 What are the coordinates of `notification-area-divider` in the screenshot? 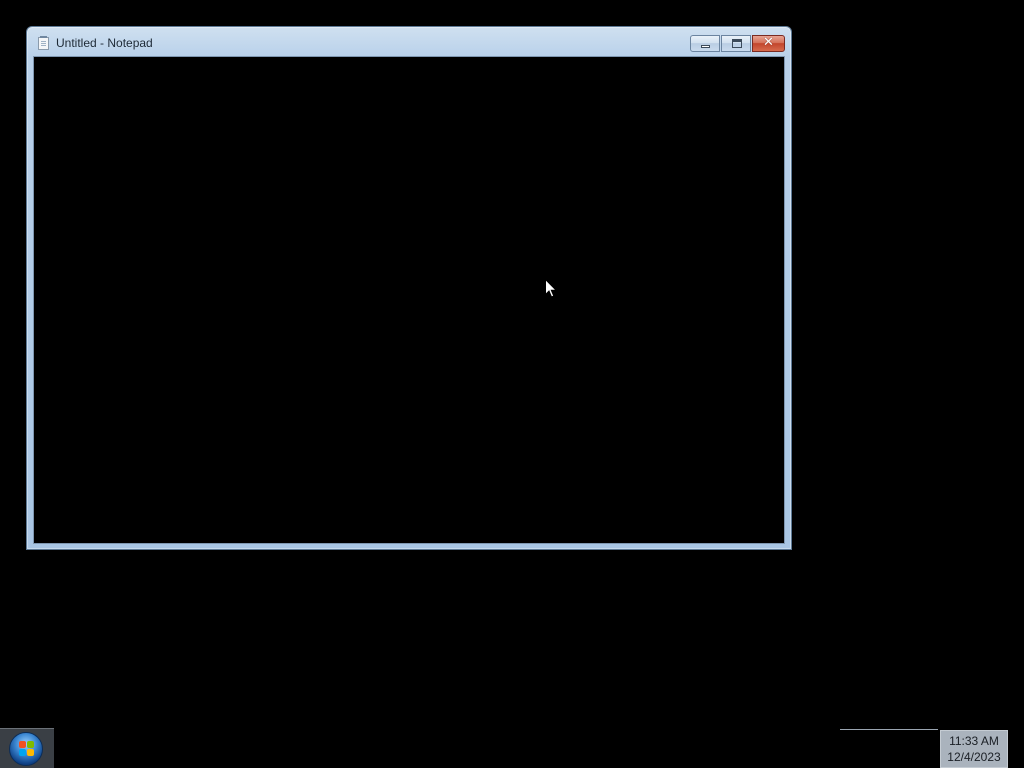 It's located at (889, 729).